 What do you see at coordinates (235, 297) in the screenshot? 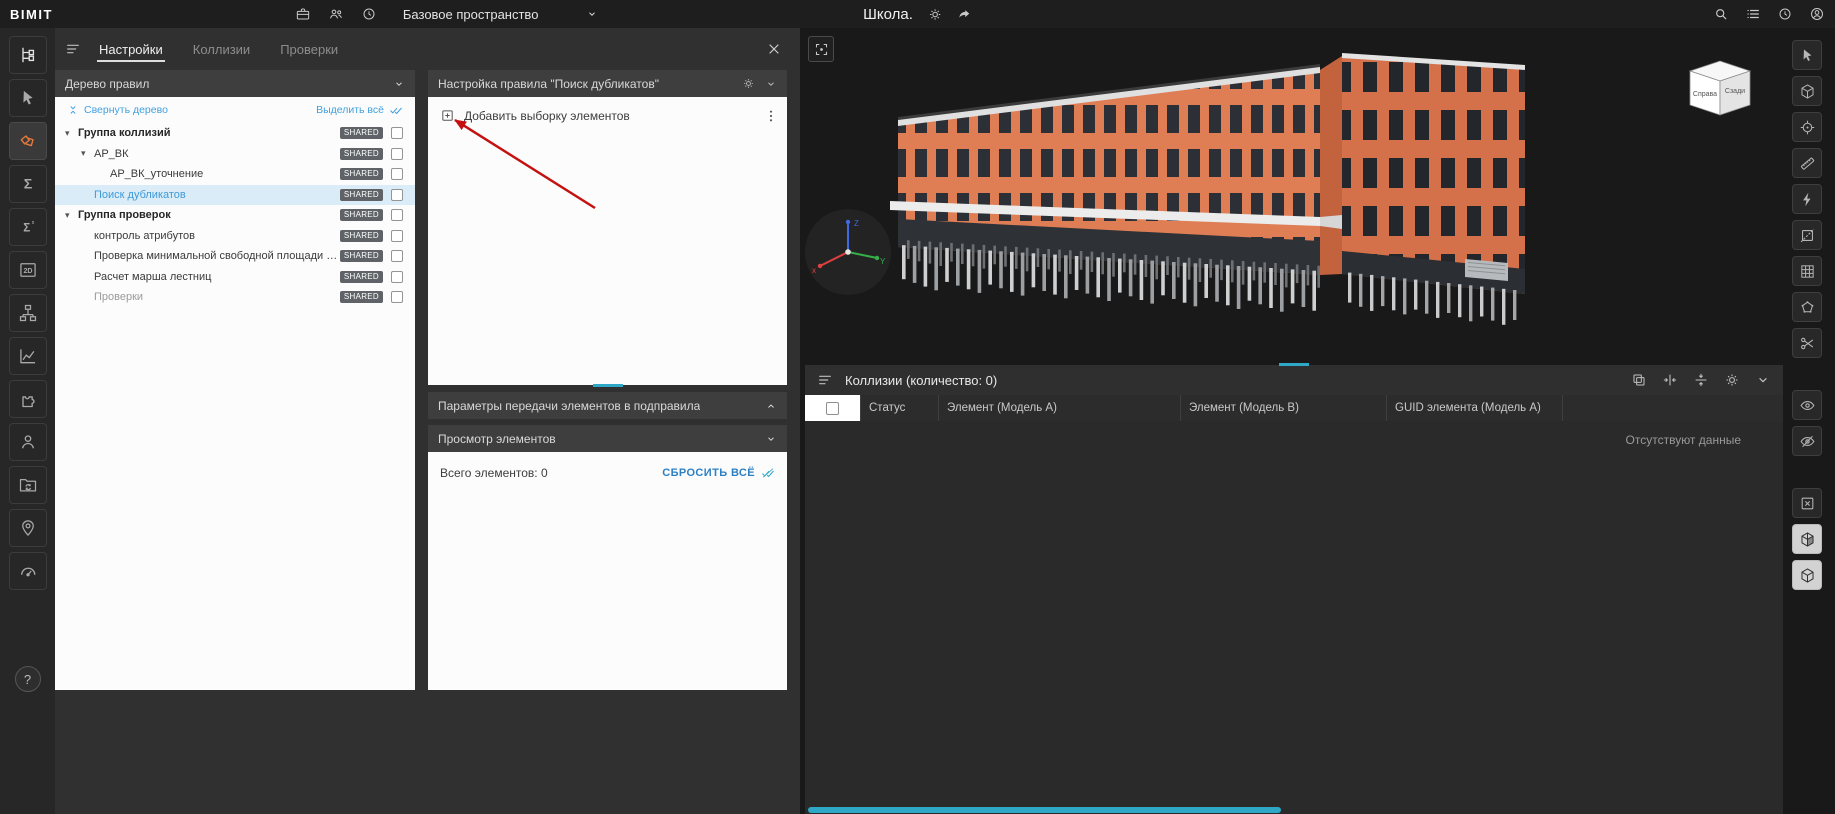
I see `tree-item: Проверки SHARED` at bounding box center [235, 297].